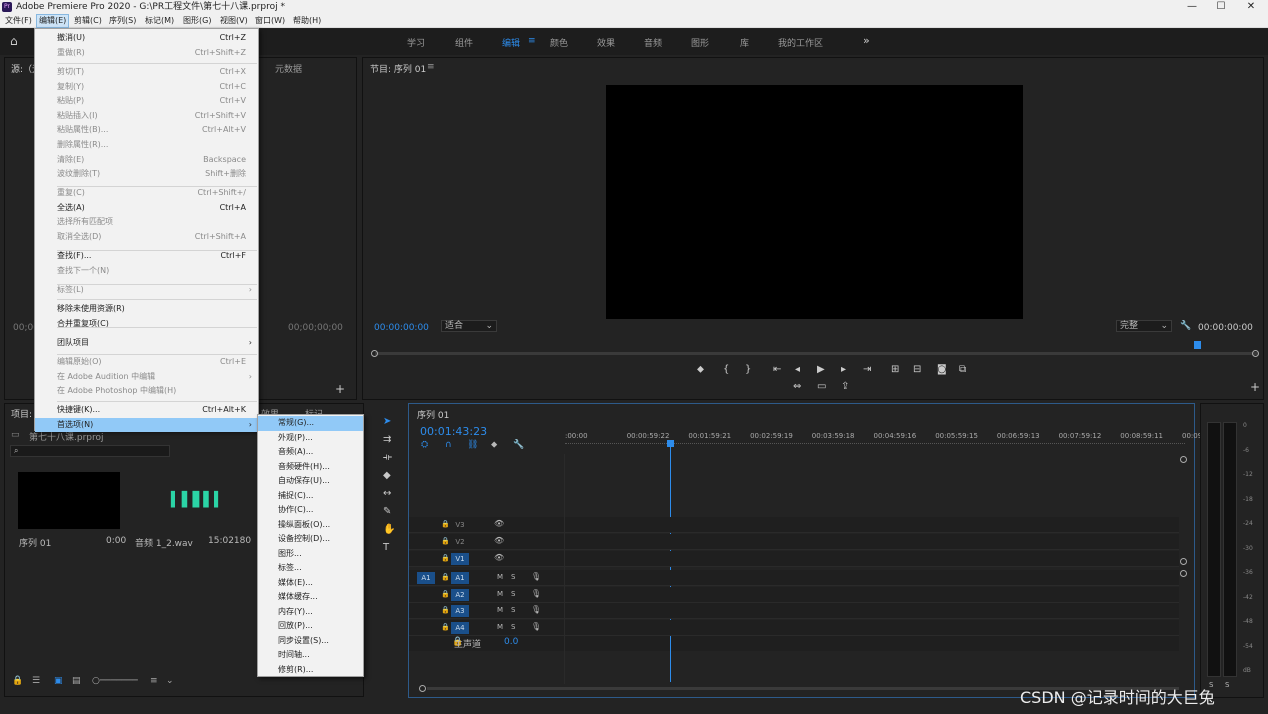 This screenshot has width=1268, height=714. Describe the element at coordinates (76, 681) in the screenshot. I see `freeform-view-icon: ▤` at that location.